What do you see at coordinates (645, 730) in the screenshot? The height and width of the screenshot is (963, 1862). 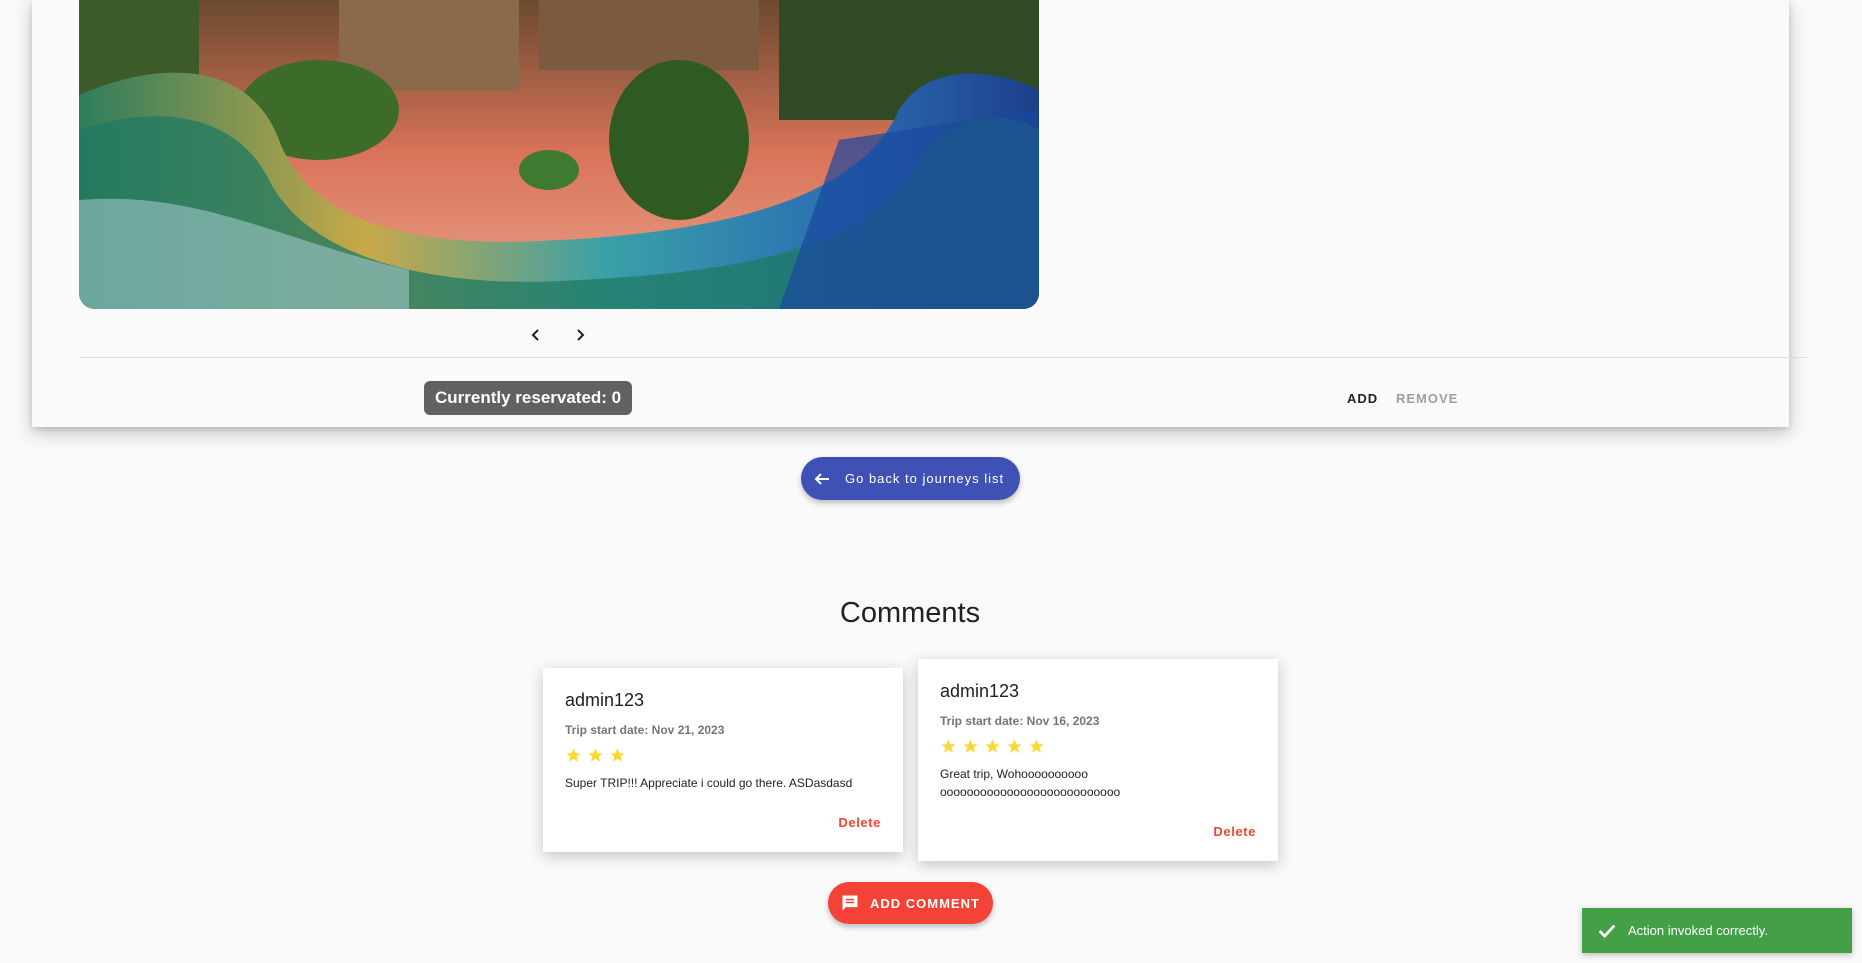 I see `comment-trip-date: Trip start date: Nov 21, 2023` at bounding box center [645, 730].